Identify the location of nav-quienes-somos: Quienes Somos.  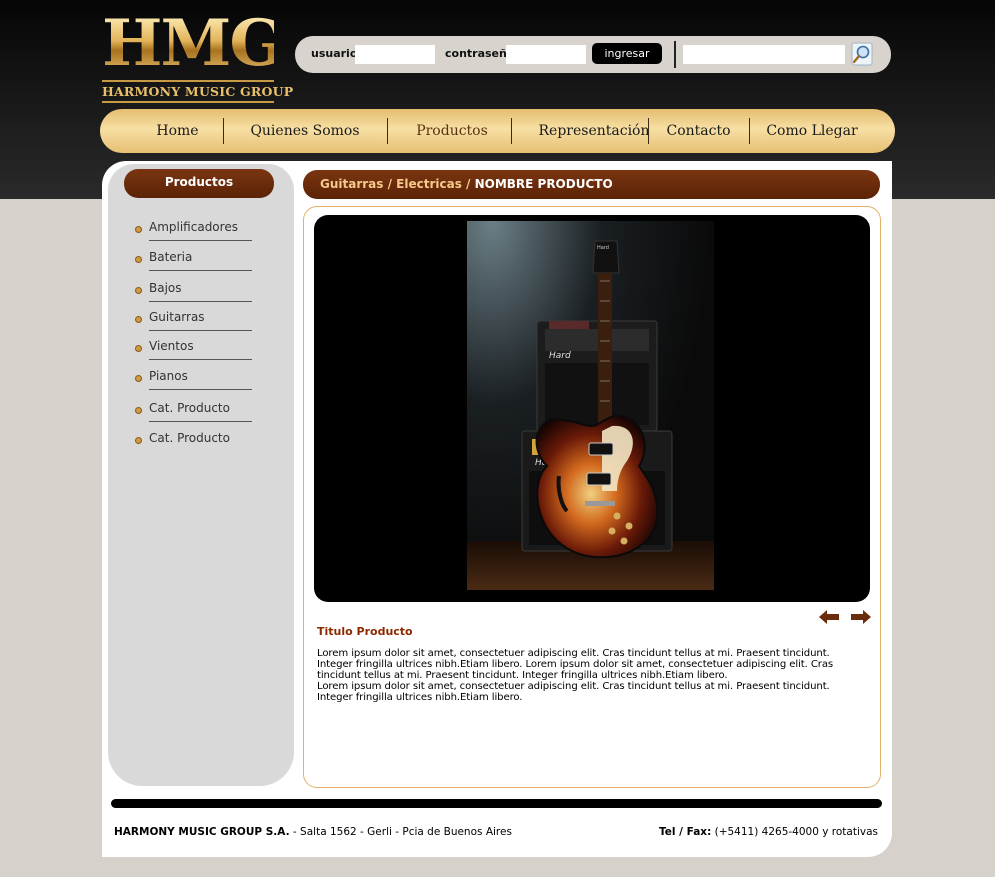
(305, 131).